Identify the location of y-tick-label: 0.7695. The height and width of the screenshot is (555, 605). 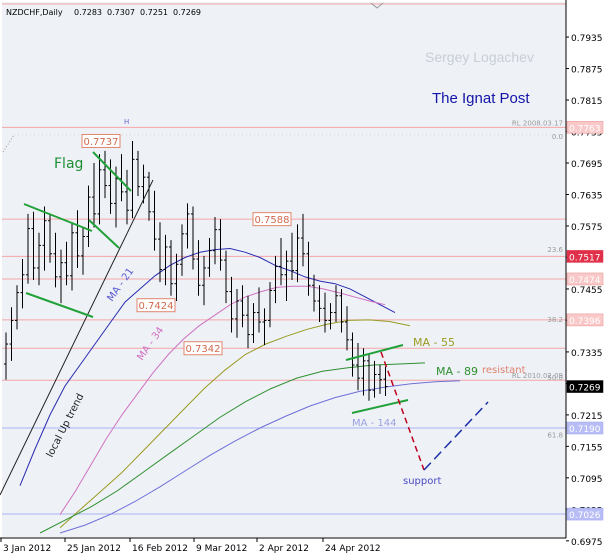
(587, 165).